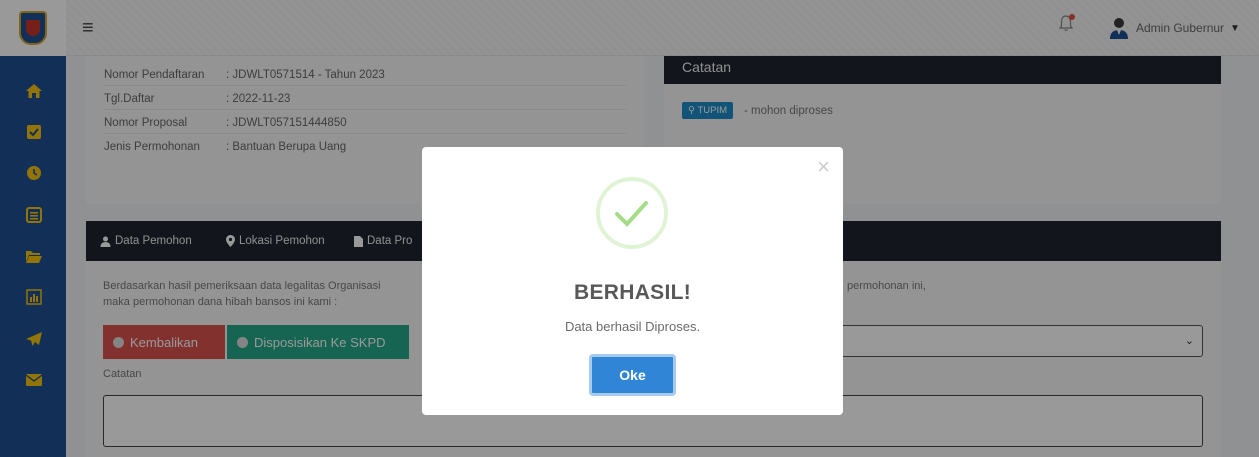  Describe the element at coordinates (632, 326) in the screenshot. I see `modal-message: Data berhasil Diproses.` at that location.